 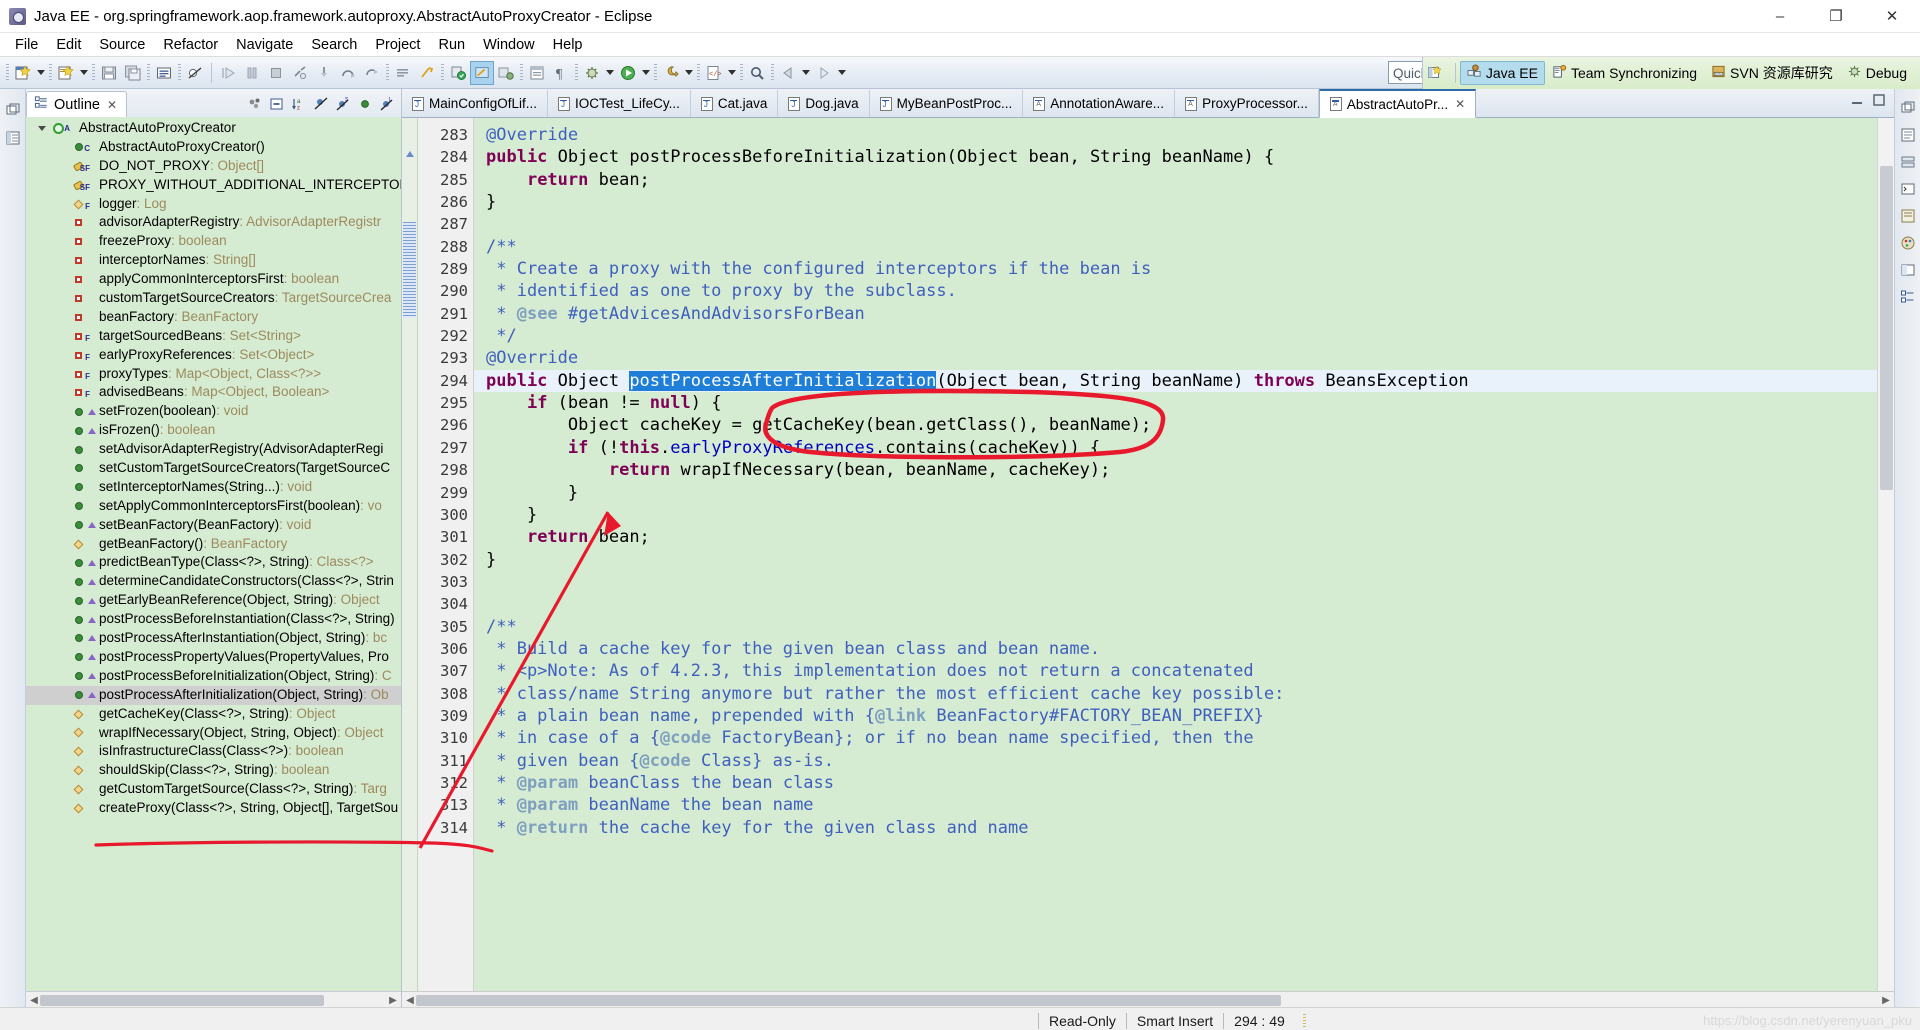 I want to click on new-xml-dropdown-icon, so click(x=732, y=73).